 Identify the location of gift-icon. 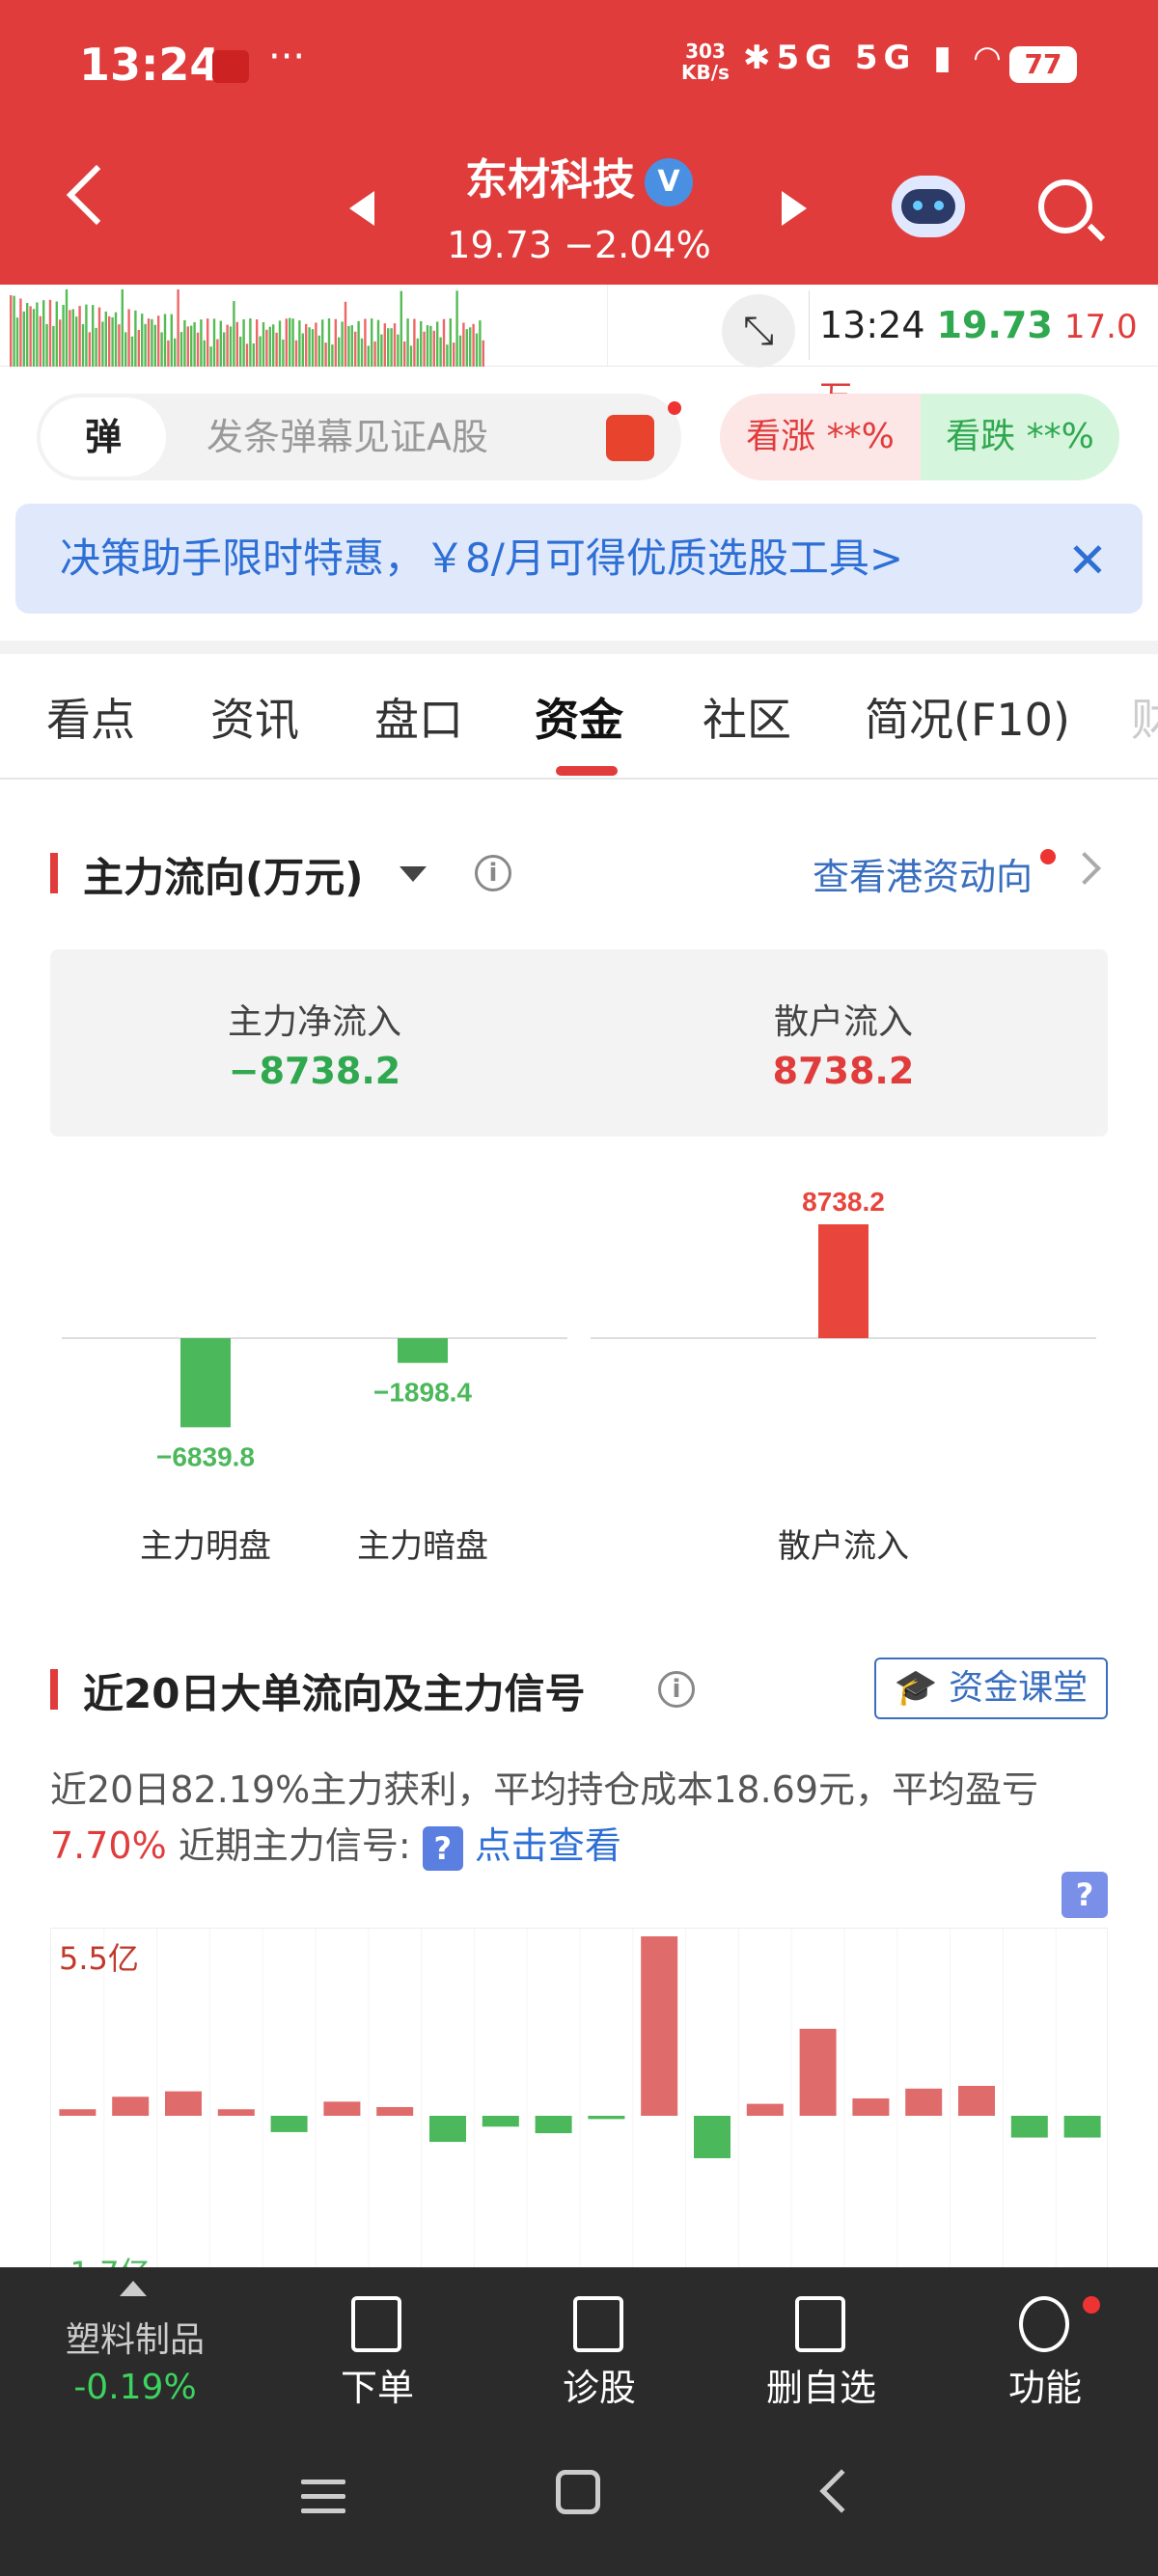
(630, 438).